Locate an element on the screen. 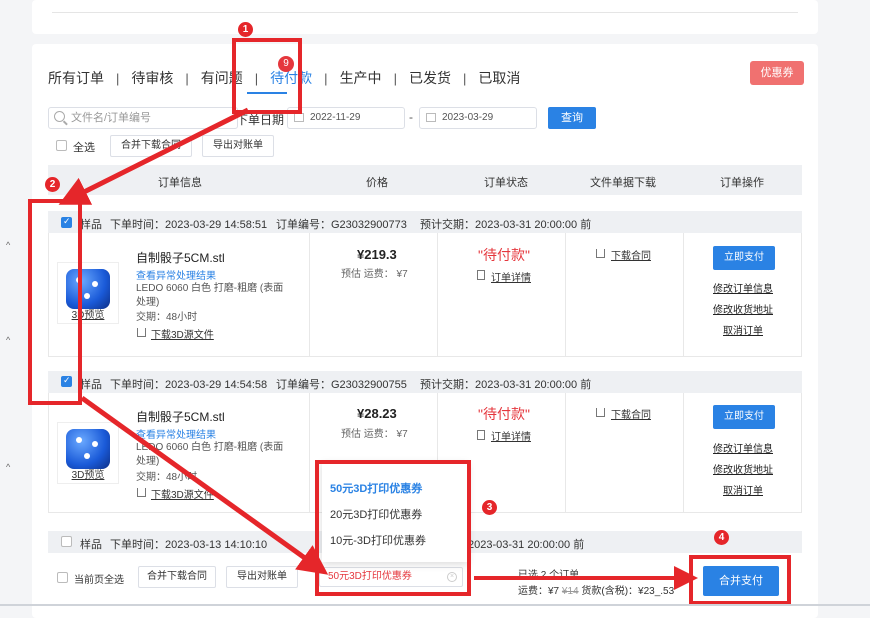 The image size is (870, 618). step-marker: 3 is located at coordinates (489, 507).